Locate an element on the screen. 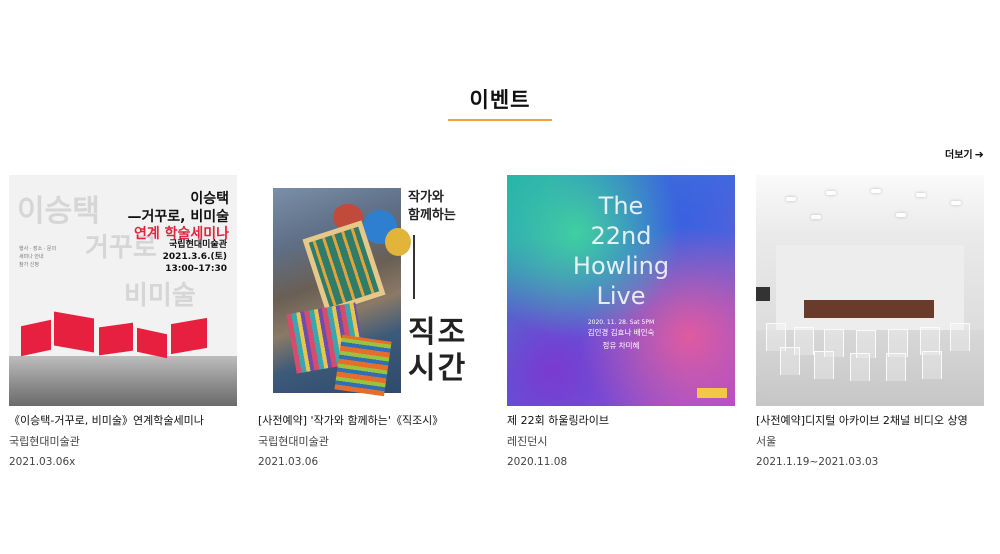 The image size is (1000, 554). poster-title-line: 직조 is located at coordinates (438, 332).